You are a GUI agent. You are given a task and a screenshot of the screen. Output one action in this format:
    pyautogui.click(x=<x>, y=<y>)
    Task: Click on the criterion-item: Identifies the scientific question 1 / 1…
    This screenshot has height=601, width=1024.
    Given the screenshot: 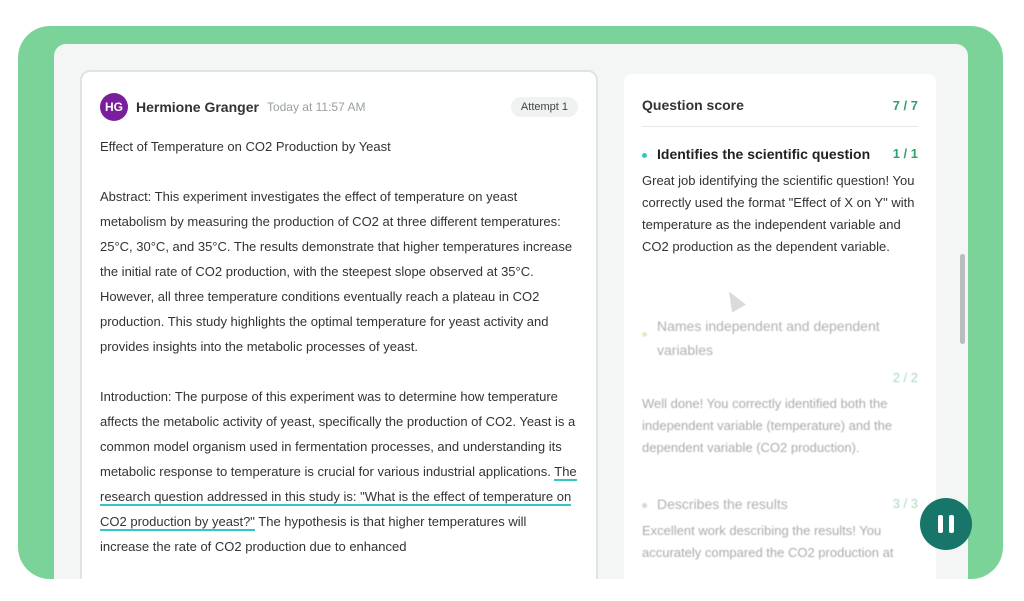 What is the action you would take?
    pyautogui.click(x=780, y=202)
    